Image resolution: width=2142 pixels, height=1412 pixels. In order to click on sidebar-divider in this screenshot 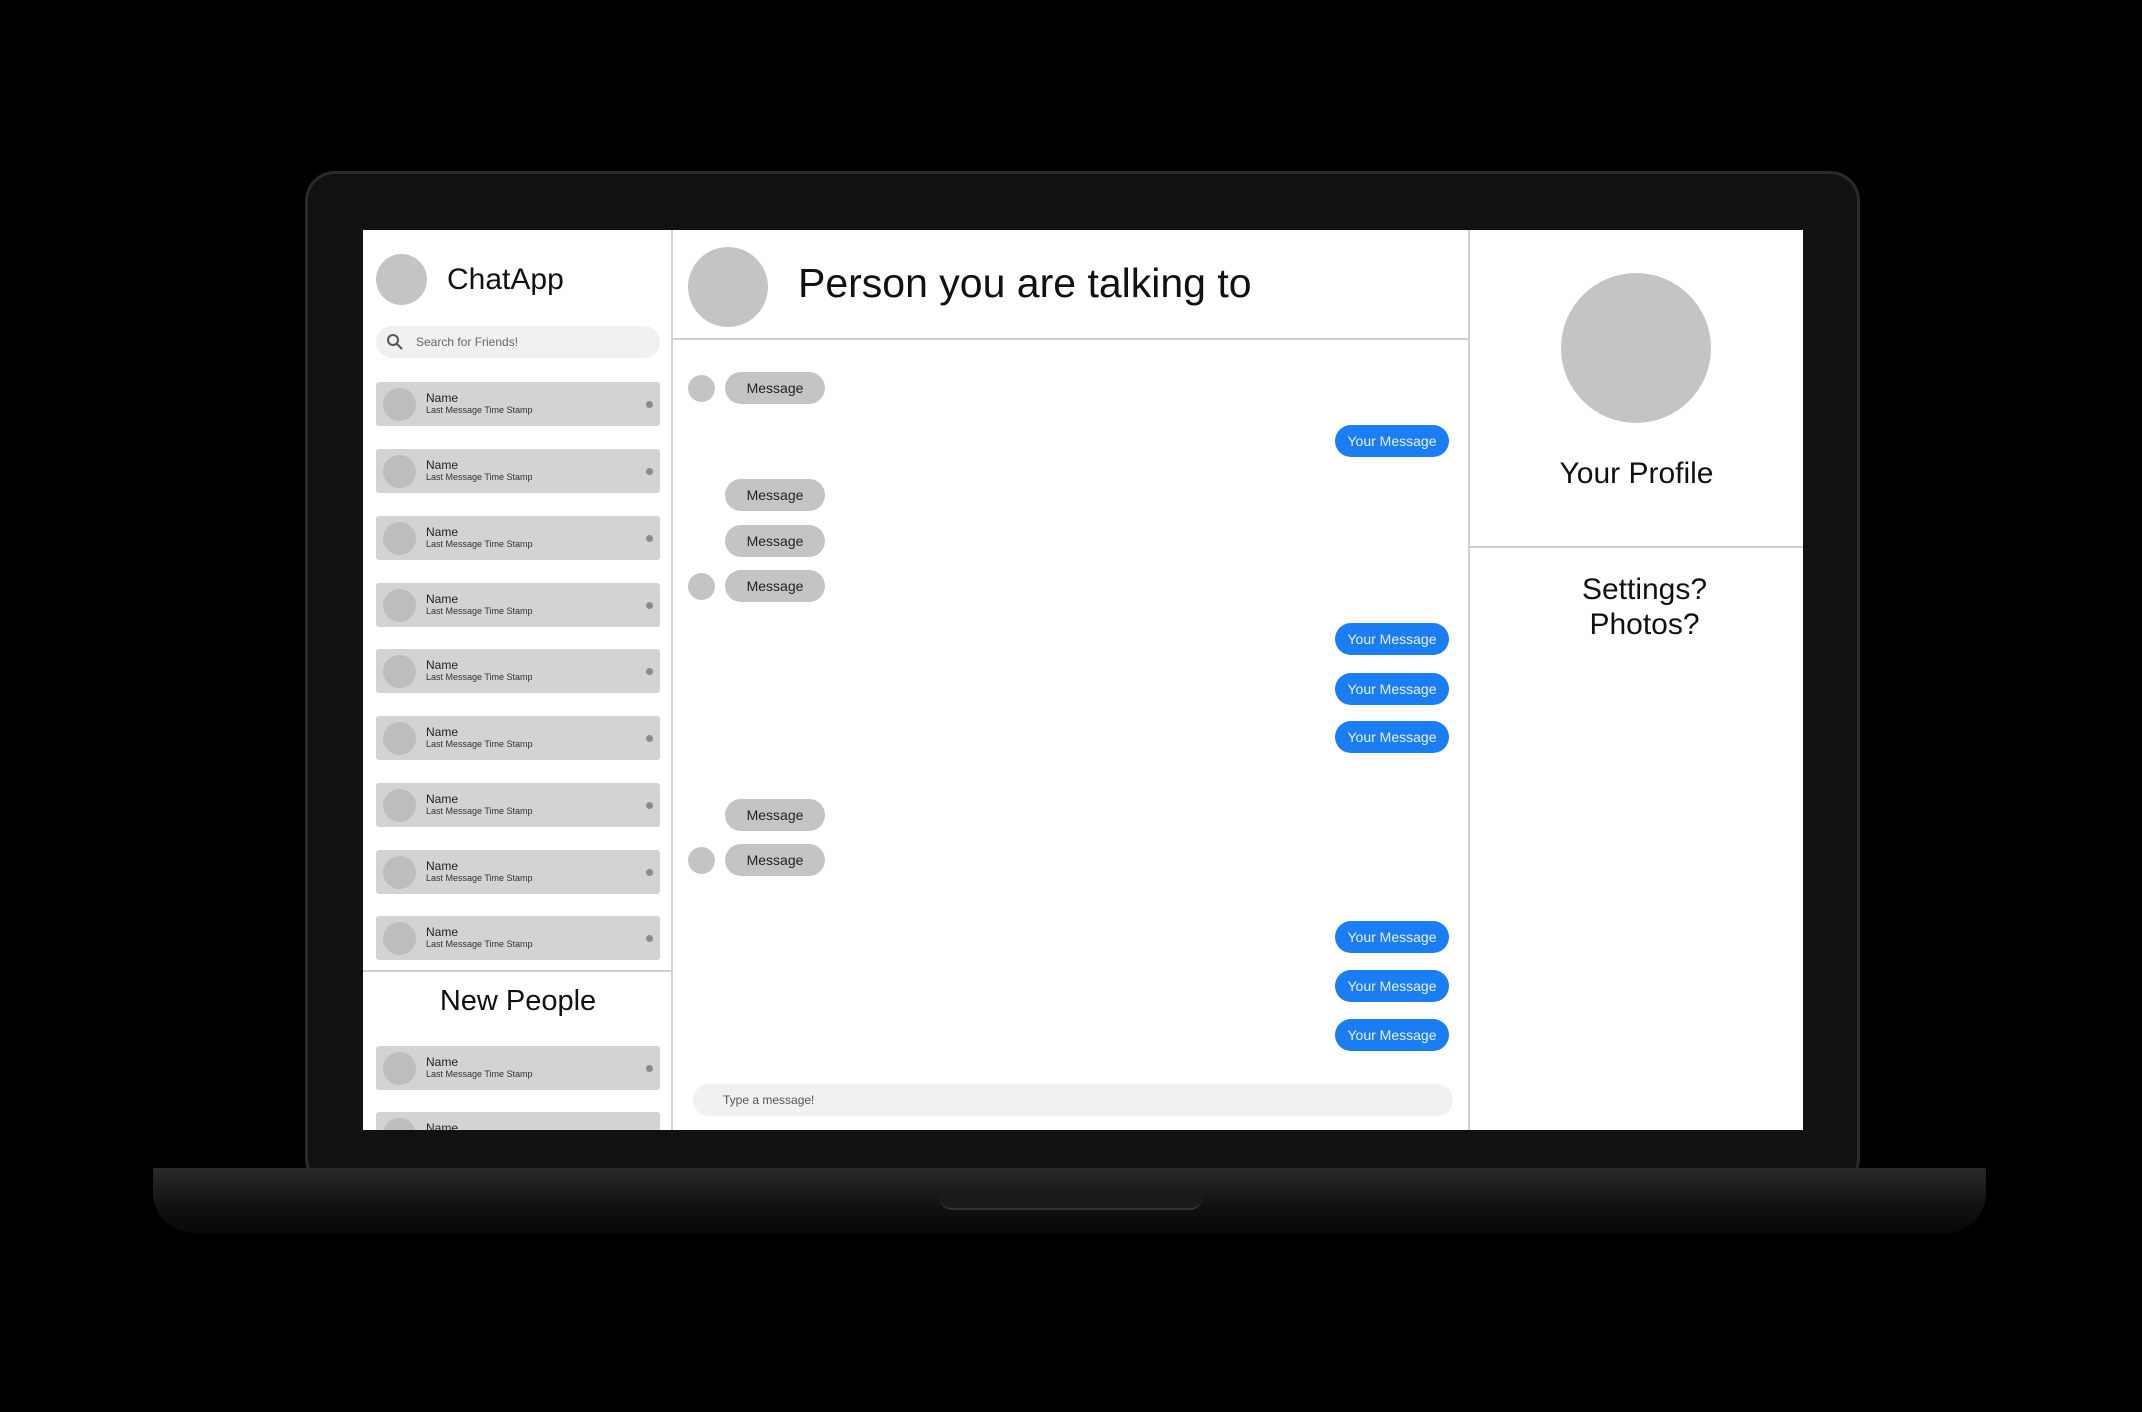, I will do `click(517, 971)`.